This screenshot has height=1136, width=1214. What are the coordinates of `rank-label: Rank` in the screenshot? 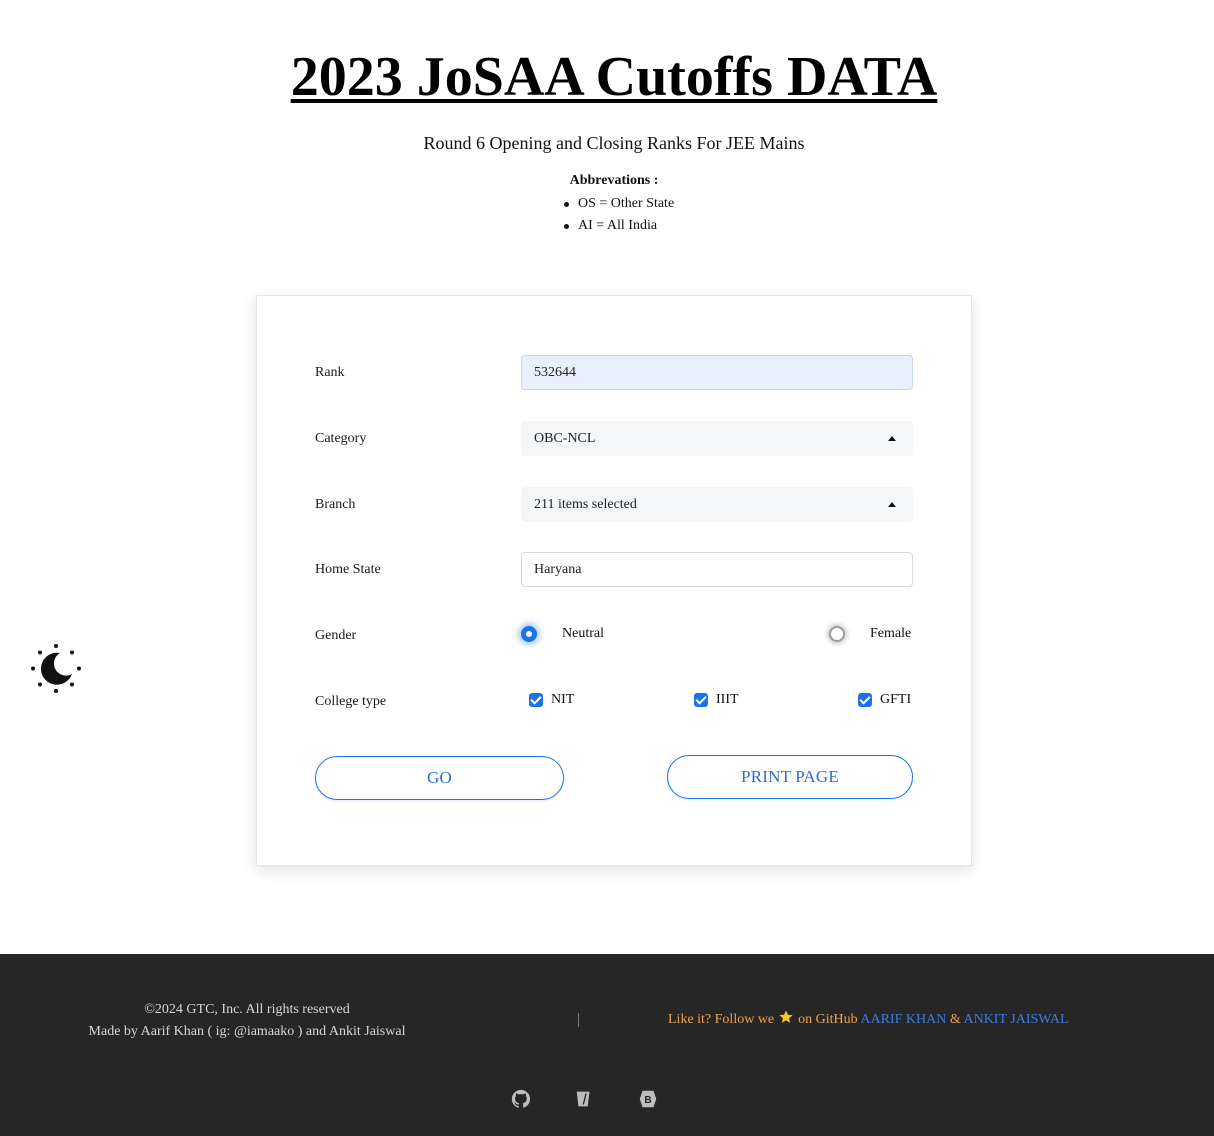 It's located at (330, 372).